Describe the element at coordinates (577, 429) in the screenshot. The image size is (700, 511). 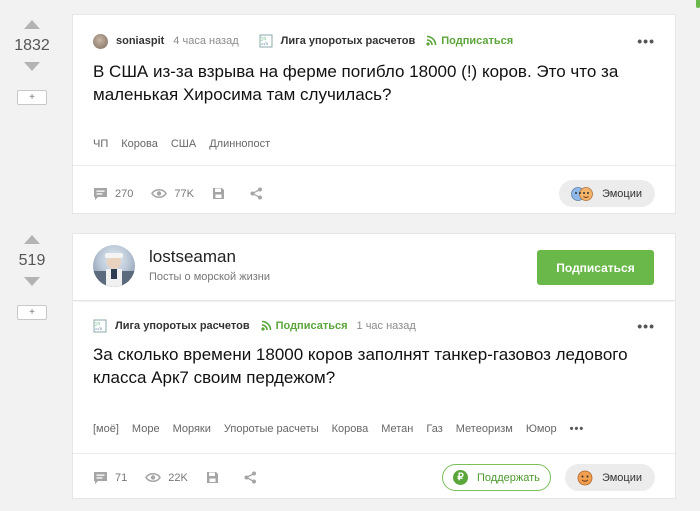
I see `more-tags-icon: •••` at that location.